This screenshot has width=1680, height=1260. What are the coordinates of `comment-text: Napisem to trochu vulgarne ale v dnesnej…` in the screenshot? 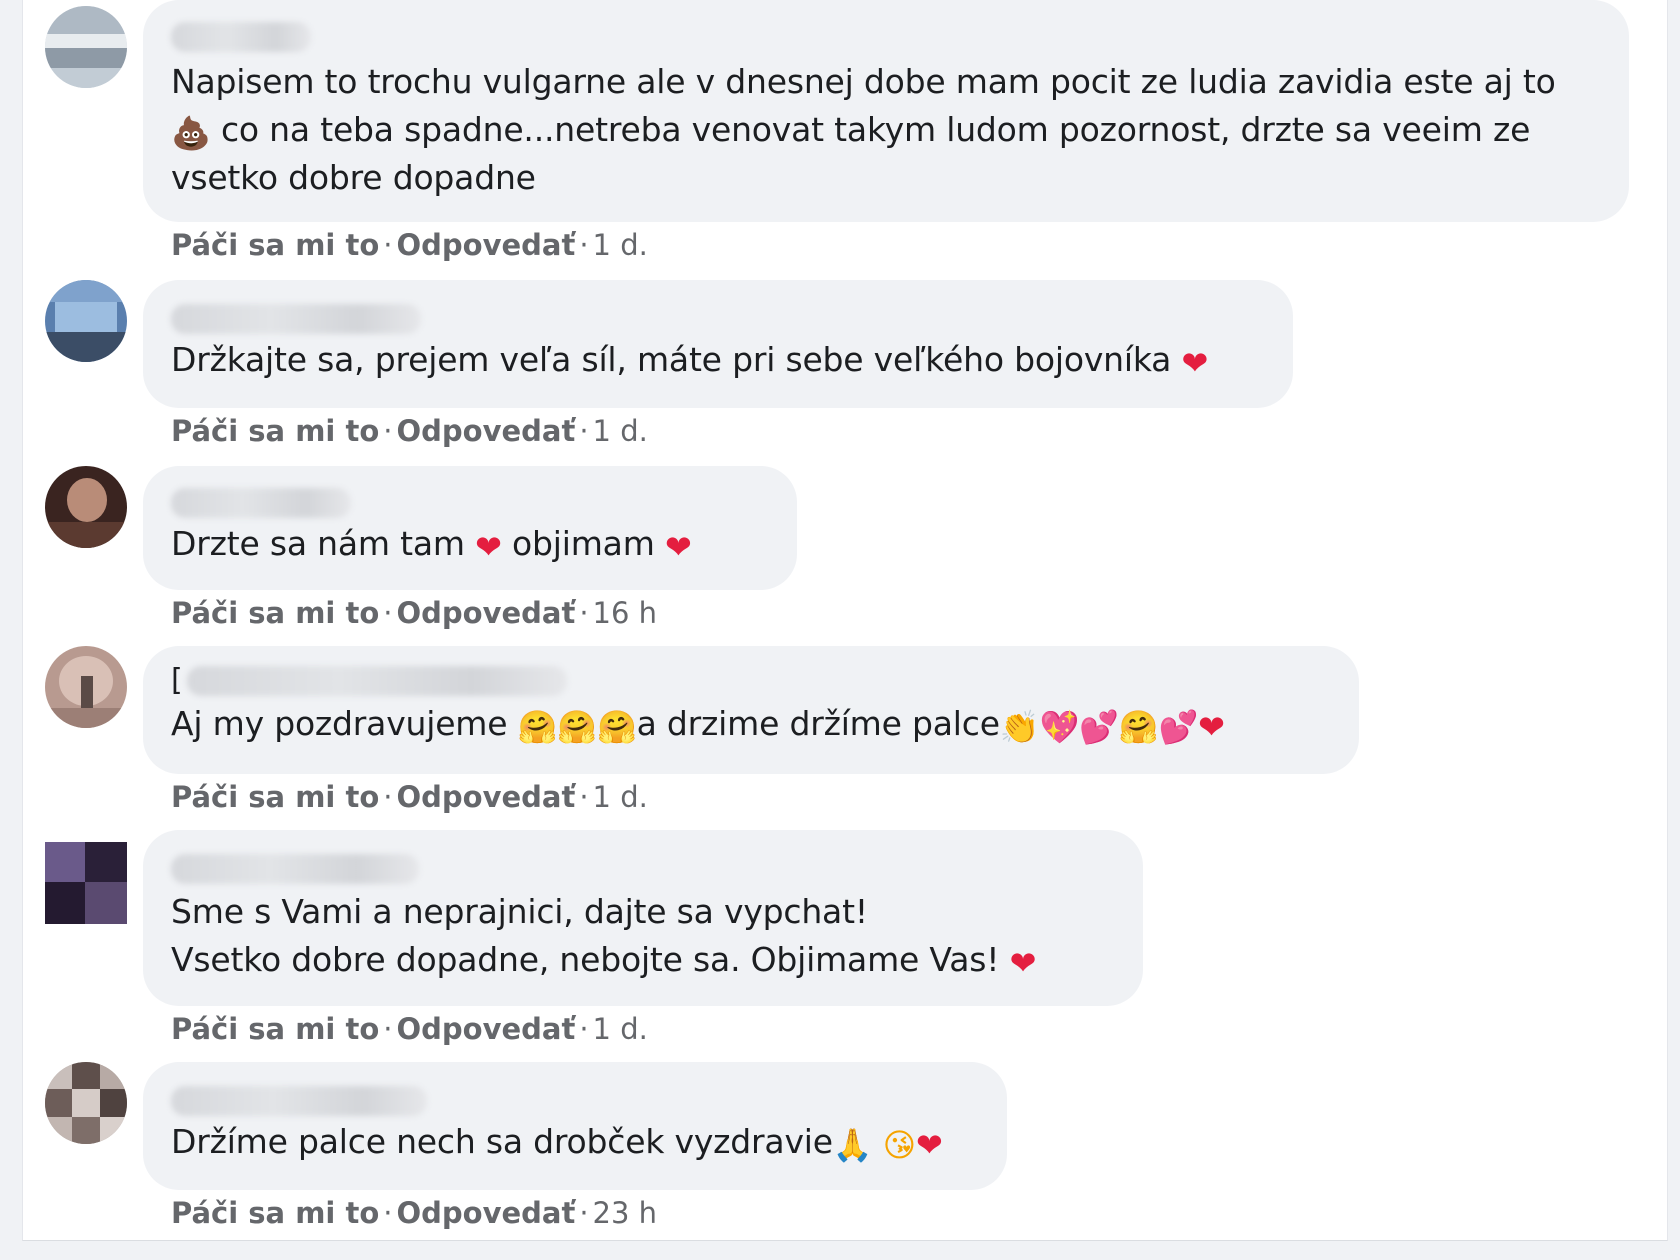 It's located at (863, 129).